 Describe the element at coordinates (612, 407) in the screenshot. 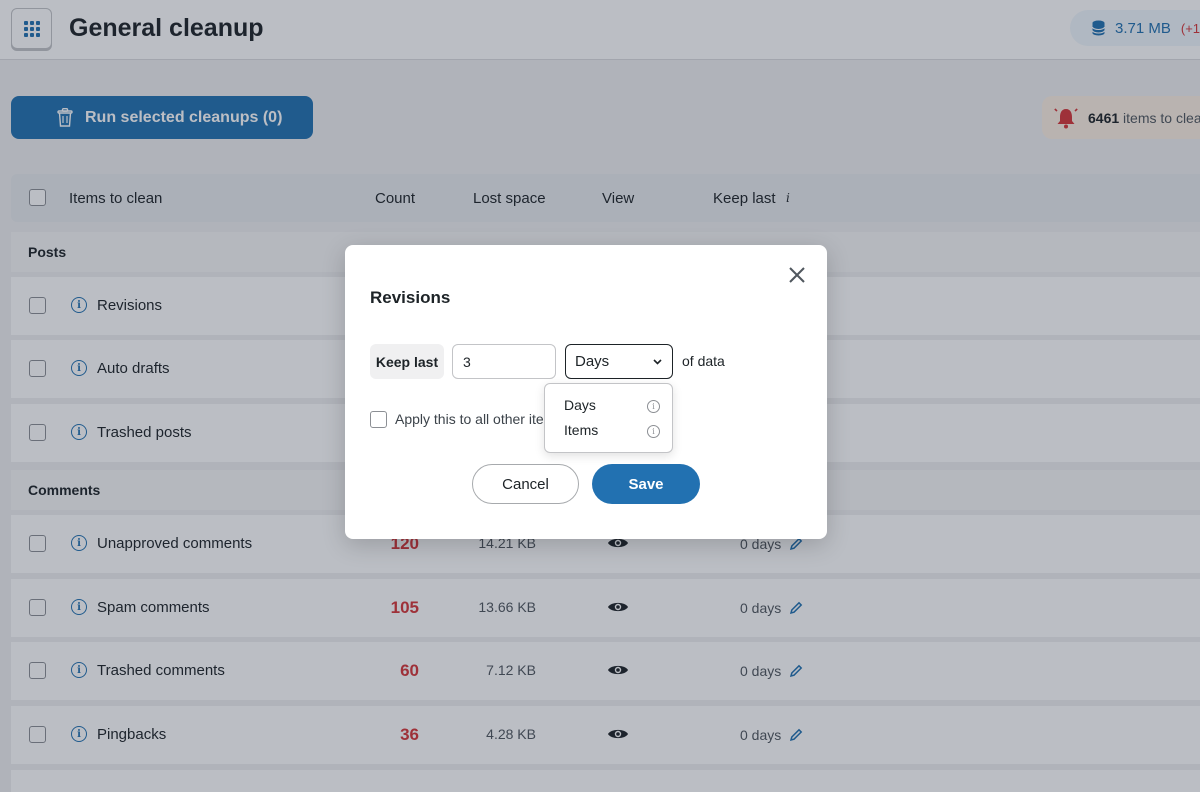

I see `unit-option-days: Days i` at that location.